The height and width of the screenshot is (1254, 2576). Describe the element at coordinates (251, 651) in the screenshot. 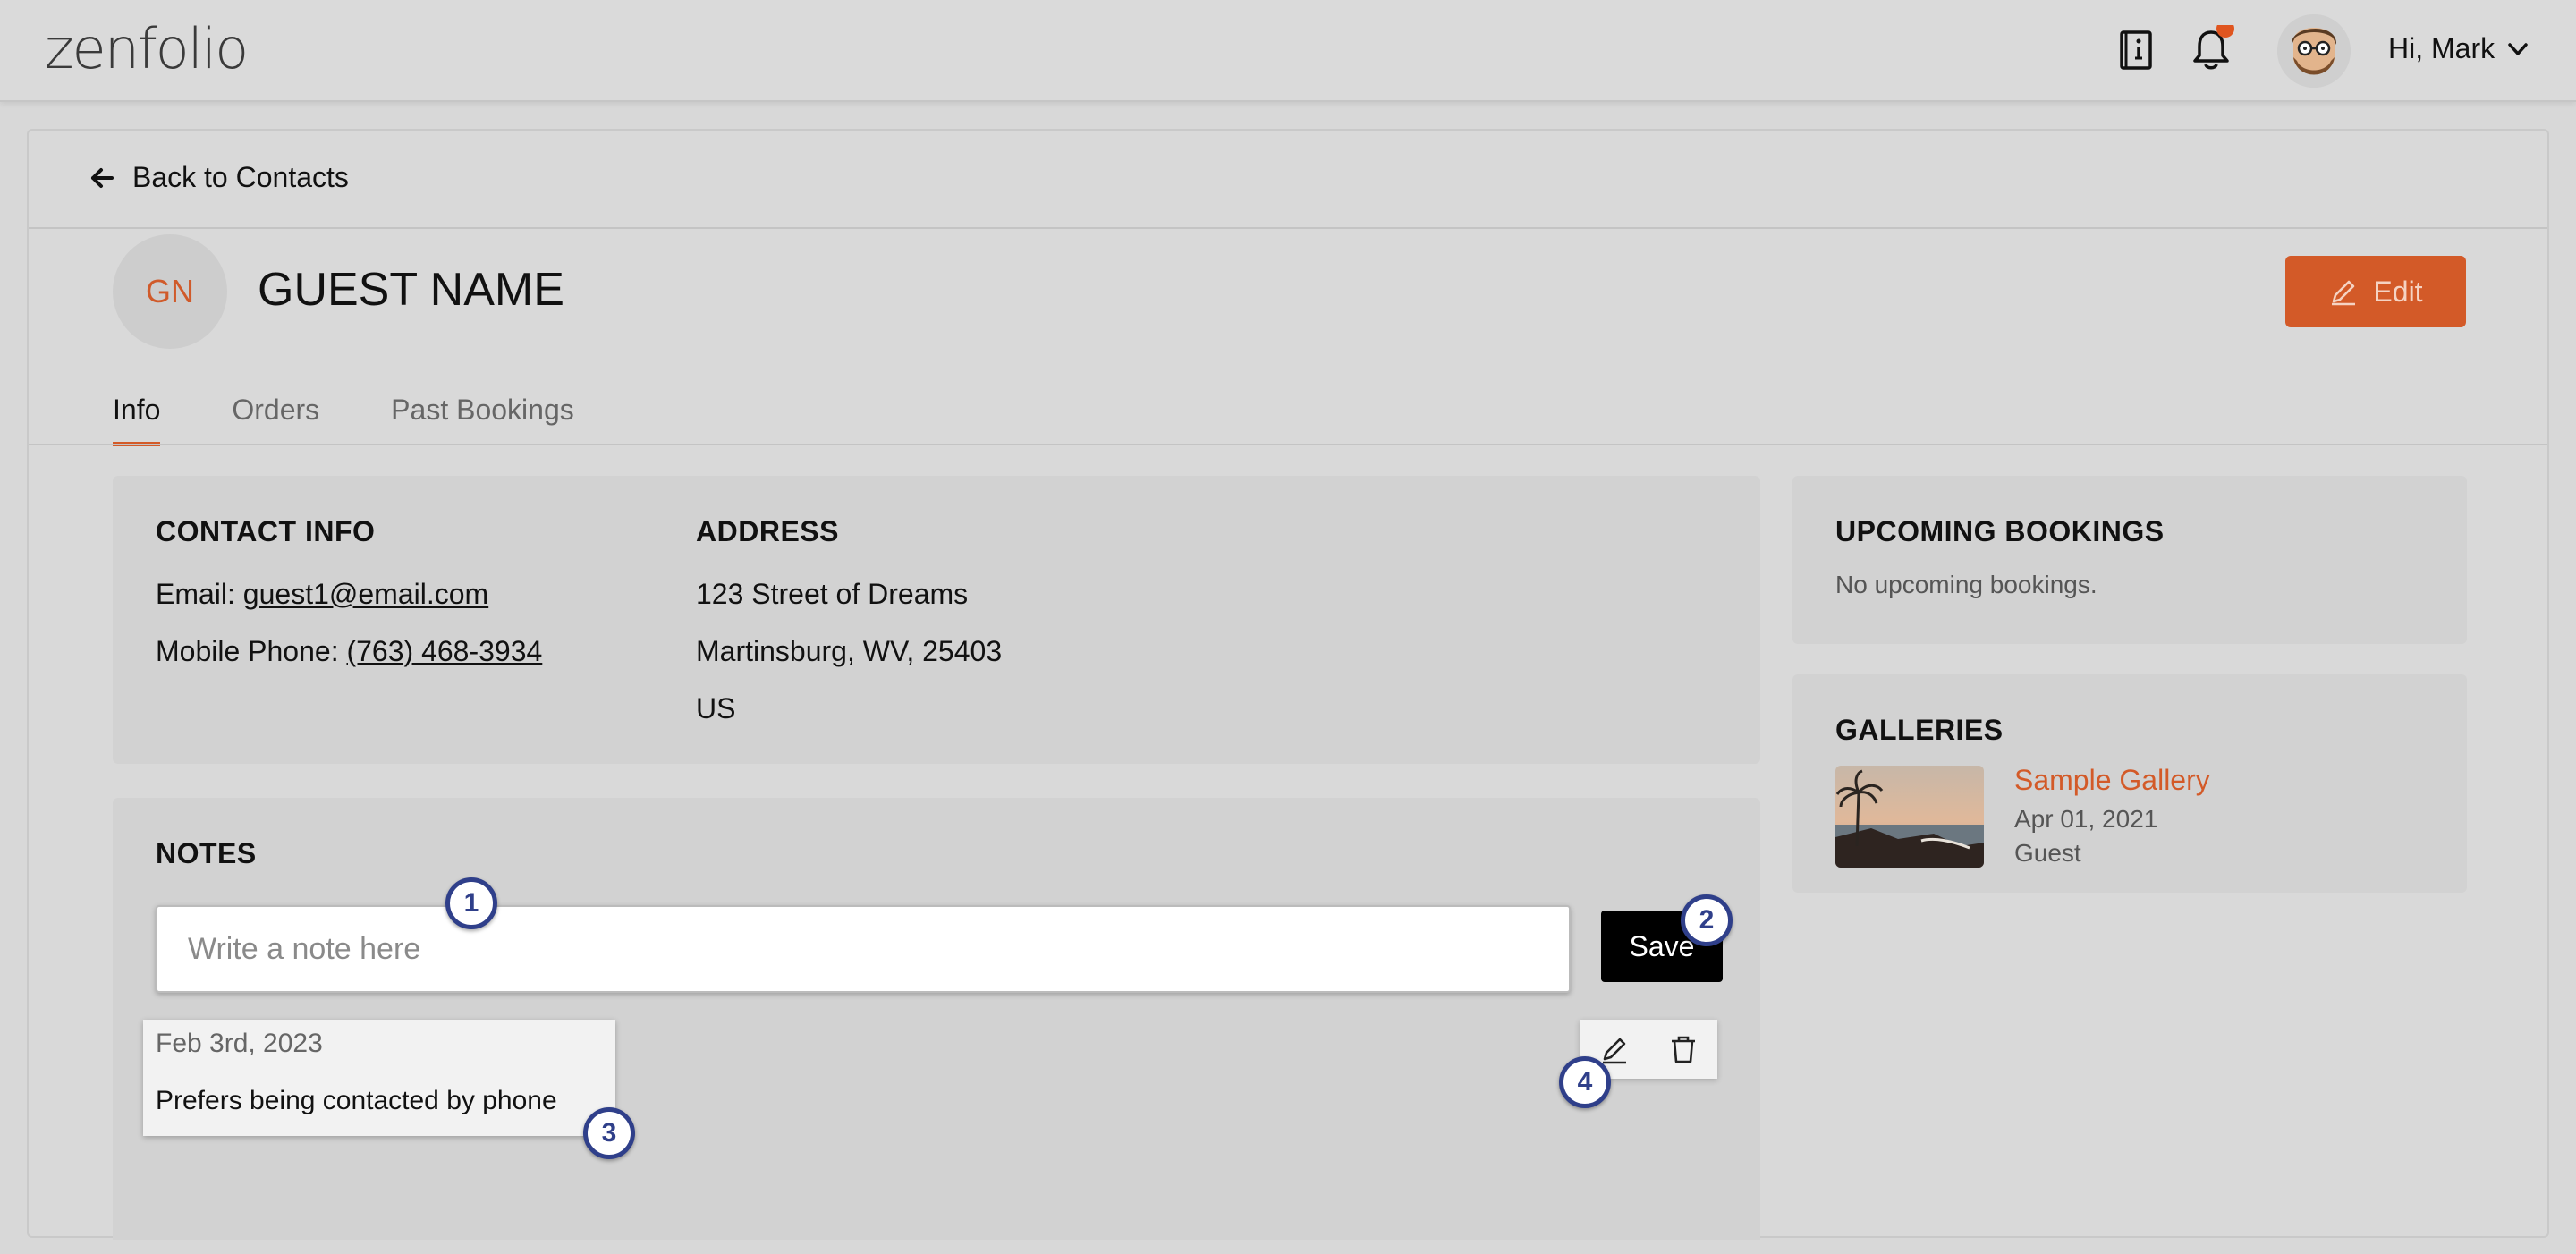

I see `phone-label: Mobile Phone:` at that location.